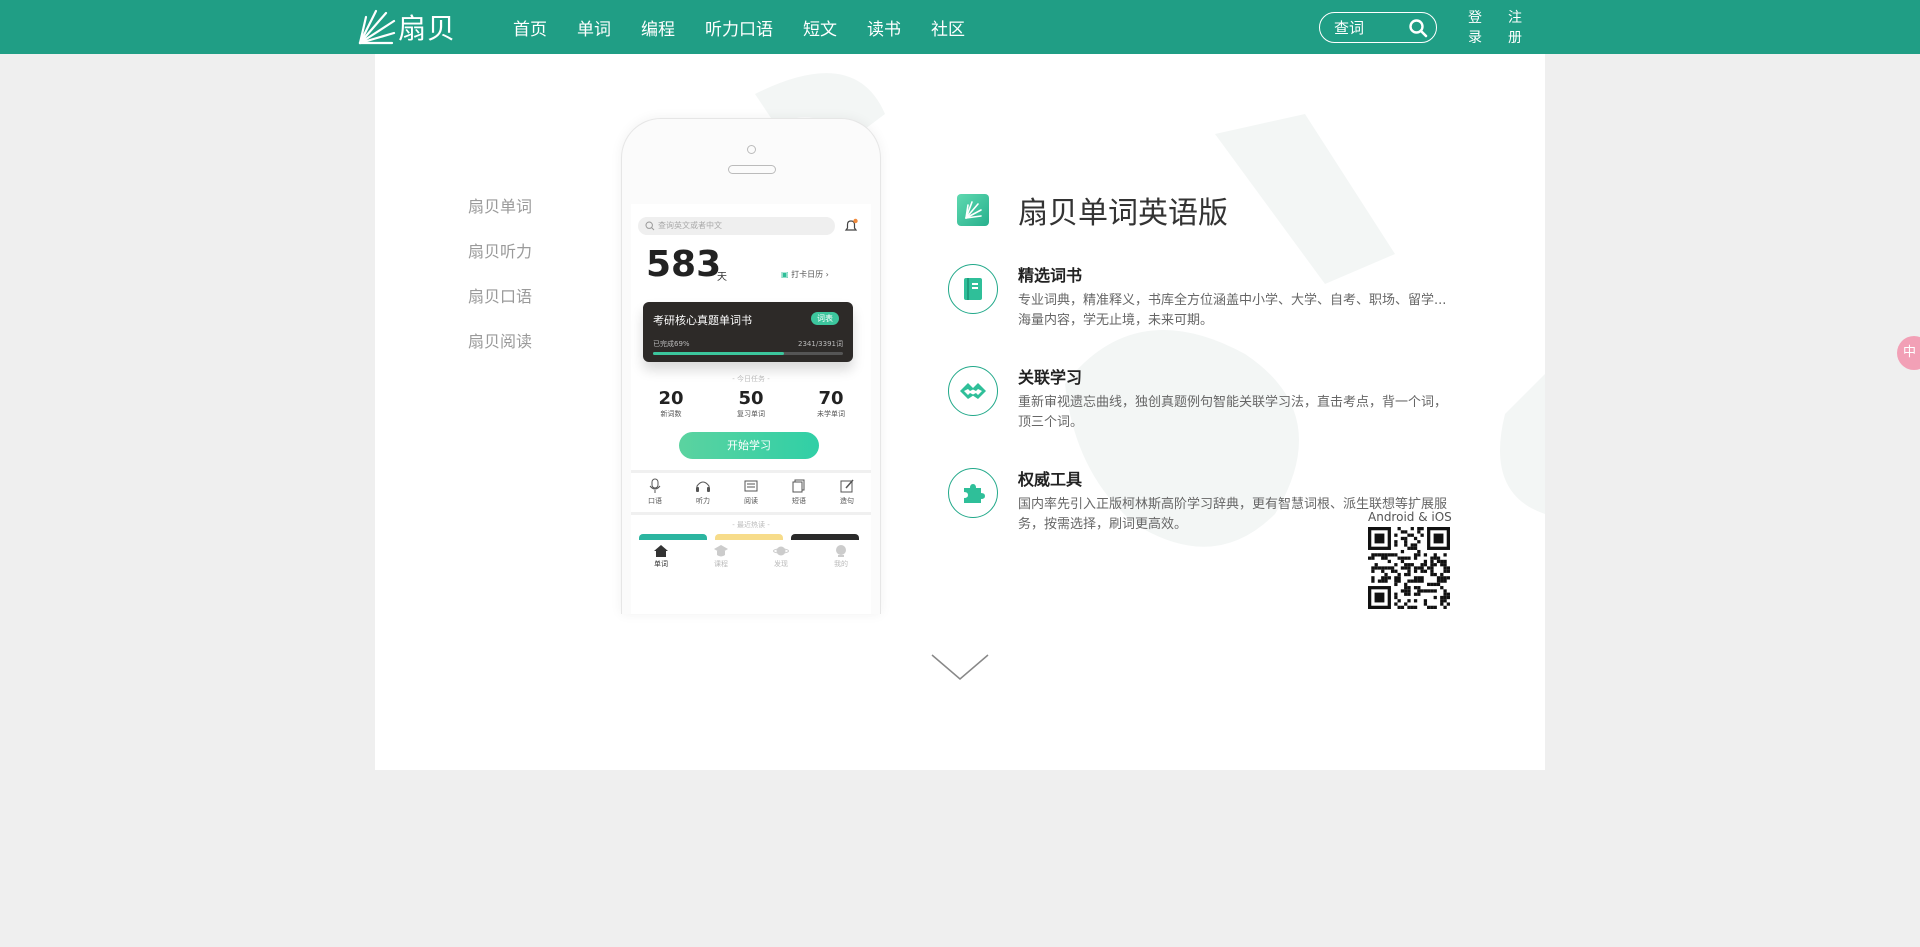 The width and height of the screenshot is (1920, 947). Describe the element at coordinates (1418, 28) in the screenshot. I see `search-icon` at that location.